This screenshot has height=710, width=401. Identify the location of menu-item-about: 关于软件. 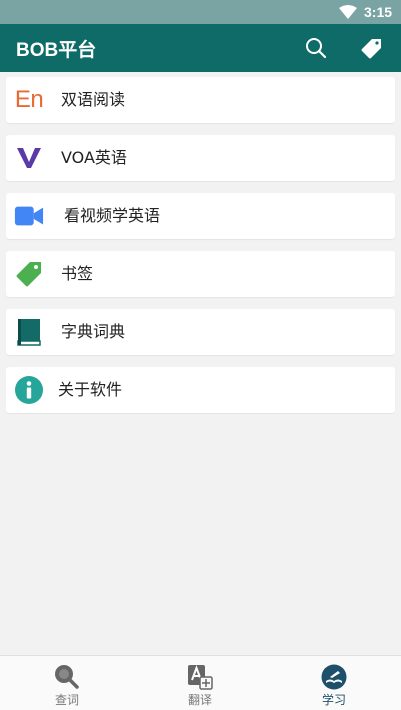
(200, 390).